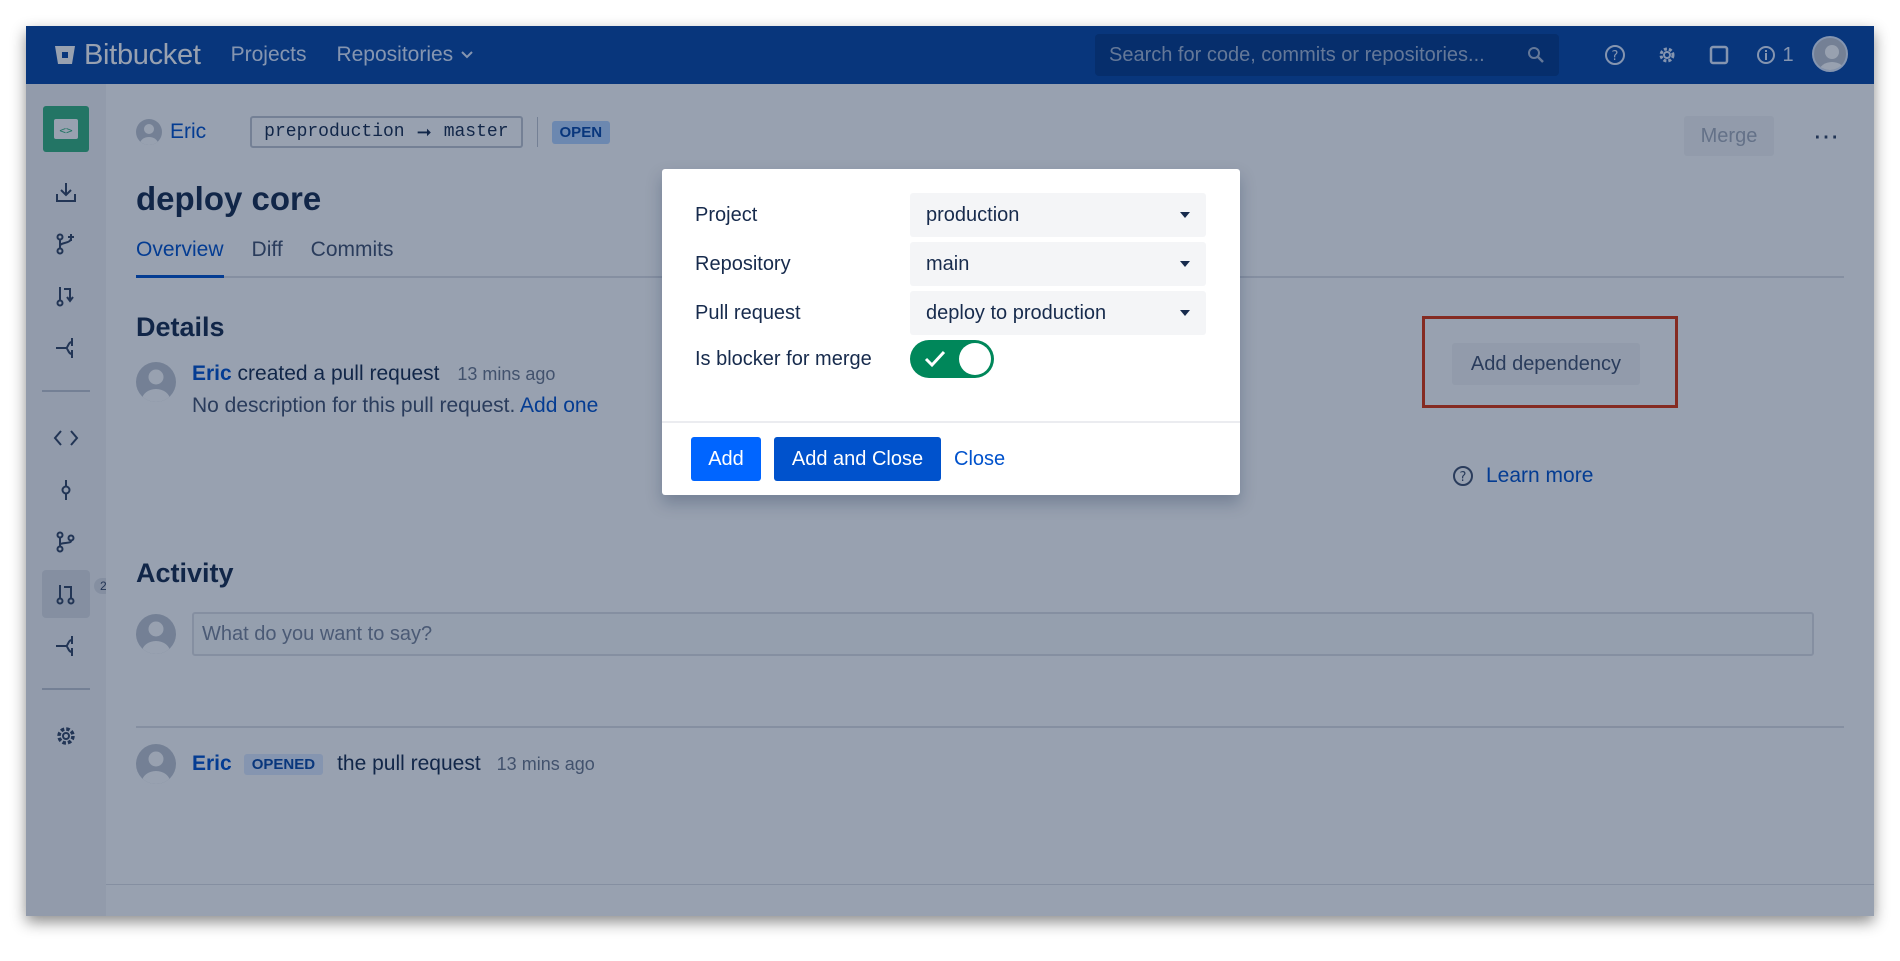  What do you see at coordinates (973, 214) in the screenshot?
I see `project-value: production` at bounding box center [973, 214].